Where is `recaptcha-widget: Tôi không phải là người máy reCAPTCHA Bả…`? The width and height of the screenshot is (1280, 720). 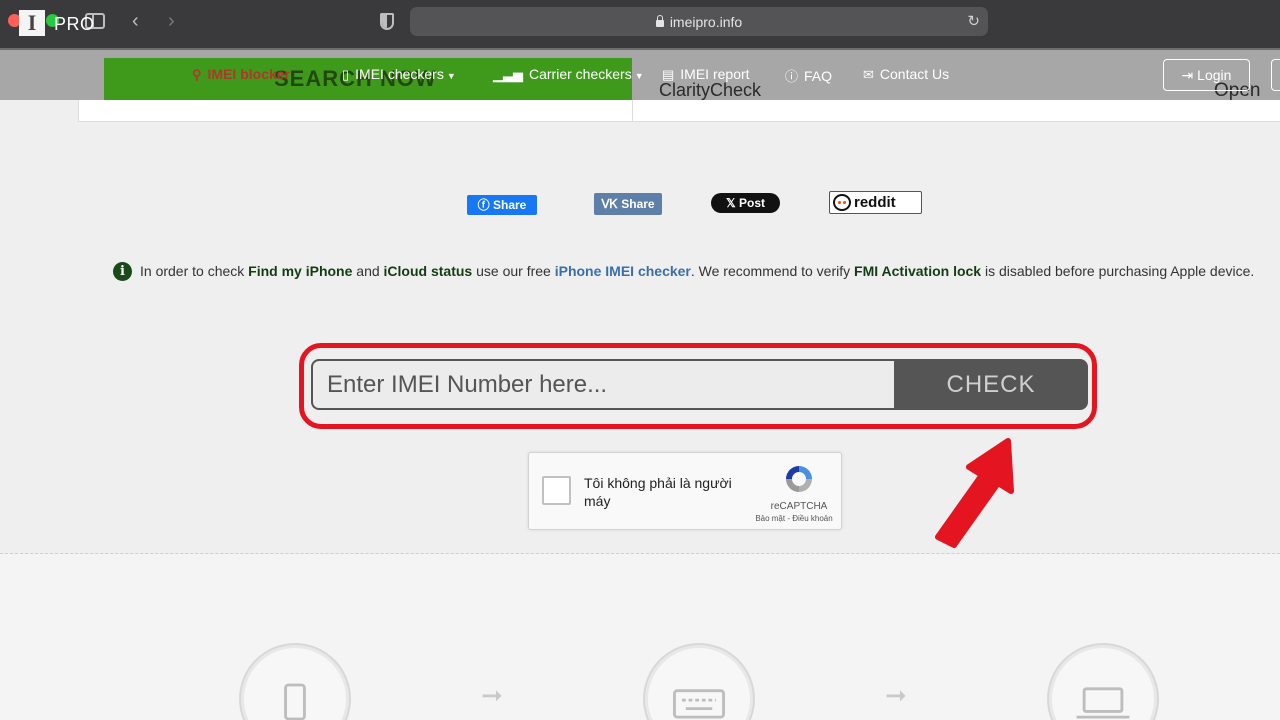 recaptcha-widget: Tôi không phải là người máy reCAPTCHA Bả… is located at coordinates (685, 491).